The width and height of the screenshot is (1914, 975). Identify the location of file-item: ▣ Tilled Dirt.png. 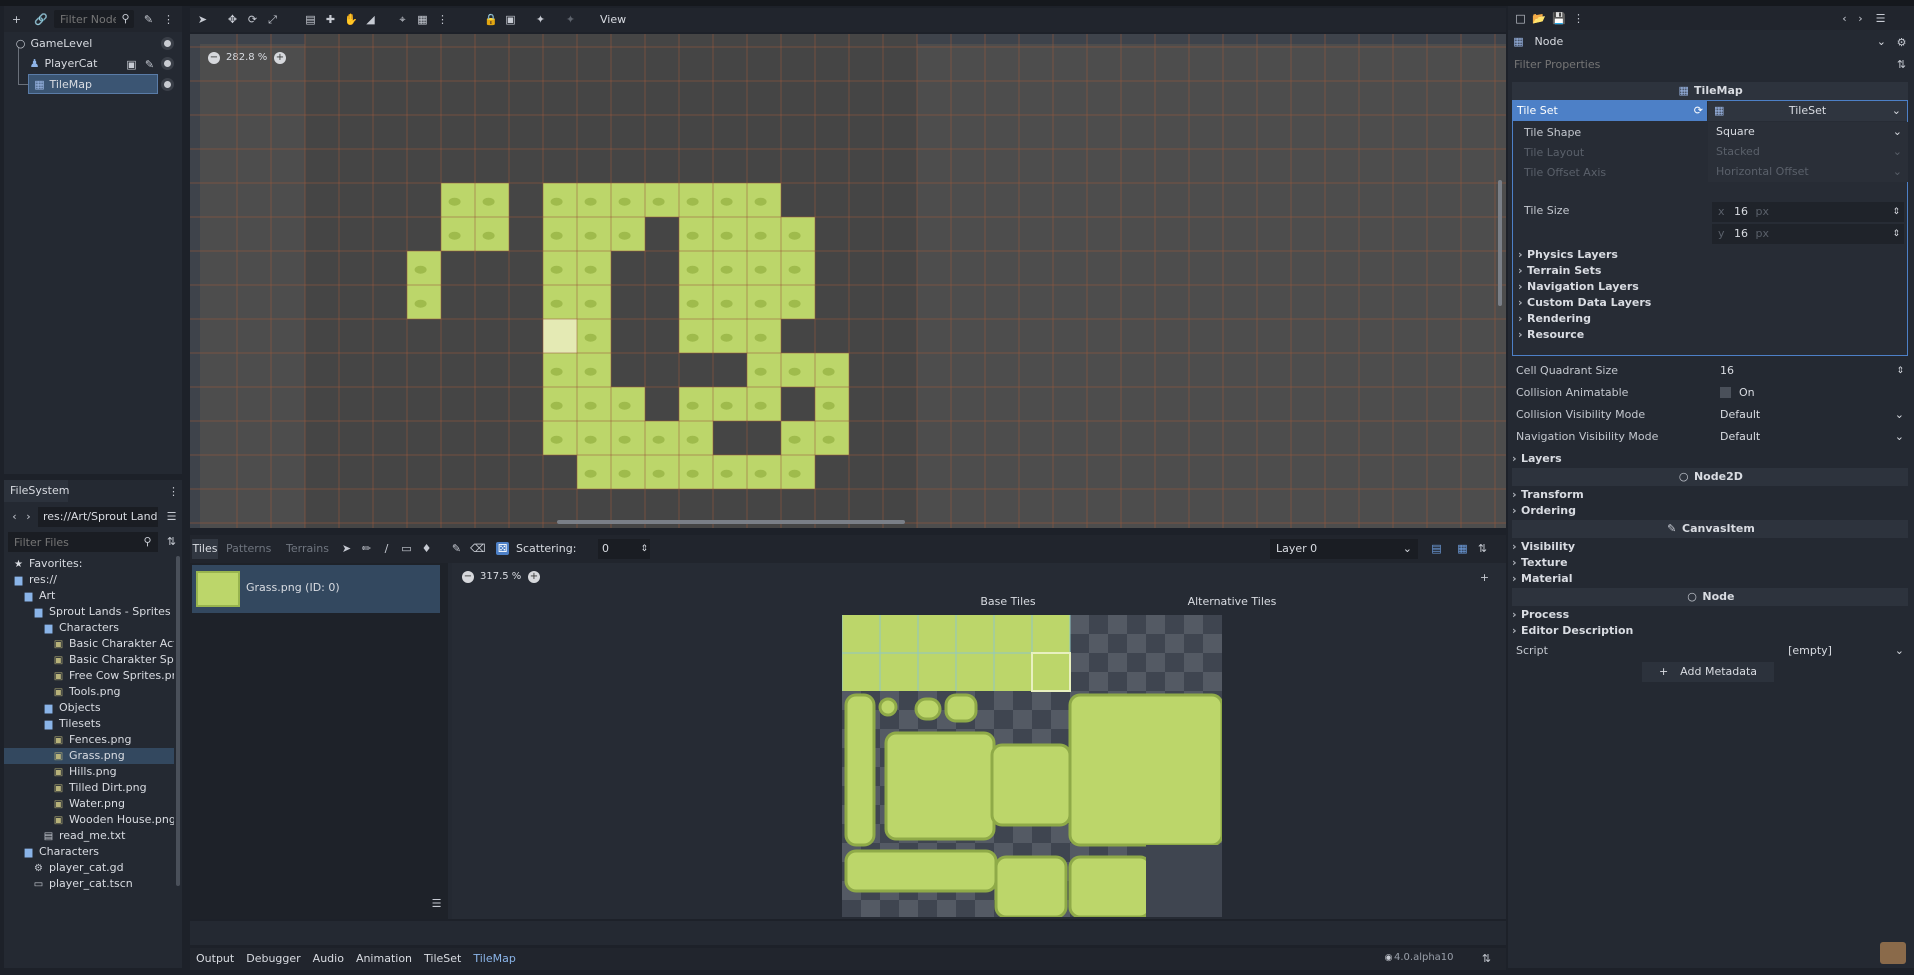
(89, 788).